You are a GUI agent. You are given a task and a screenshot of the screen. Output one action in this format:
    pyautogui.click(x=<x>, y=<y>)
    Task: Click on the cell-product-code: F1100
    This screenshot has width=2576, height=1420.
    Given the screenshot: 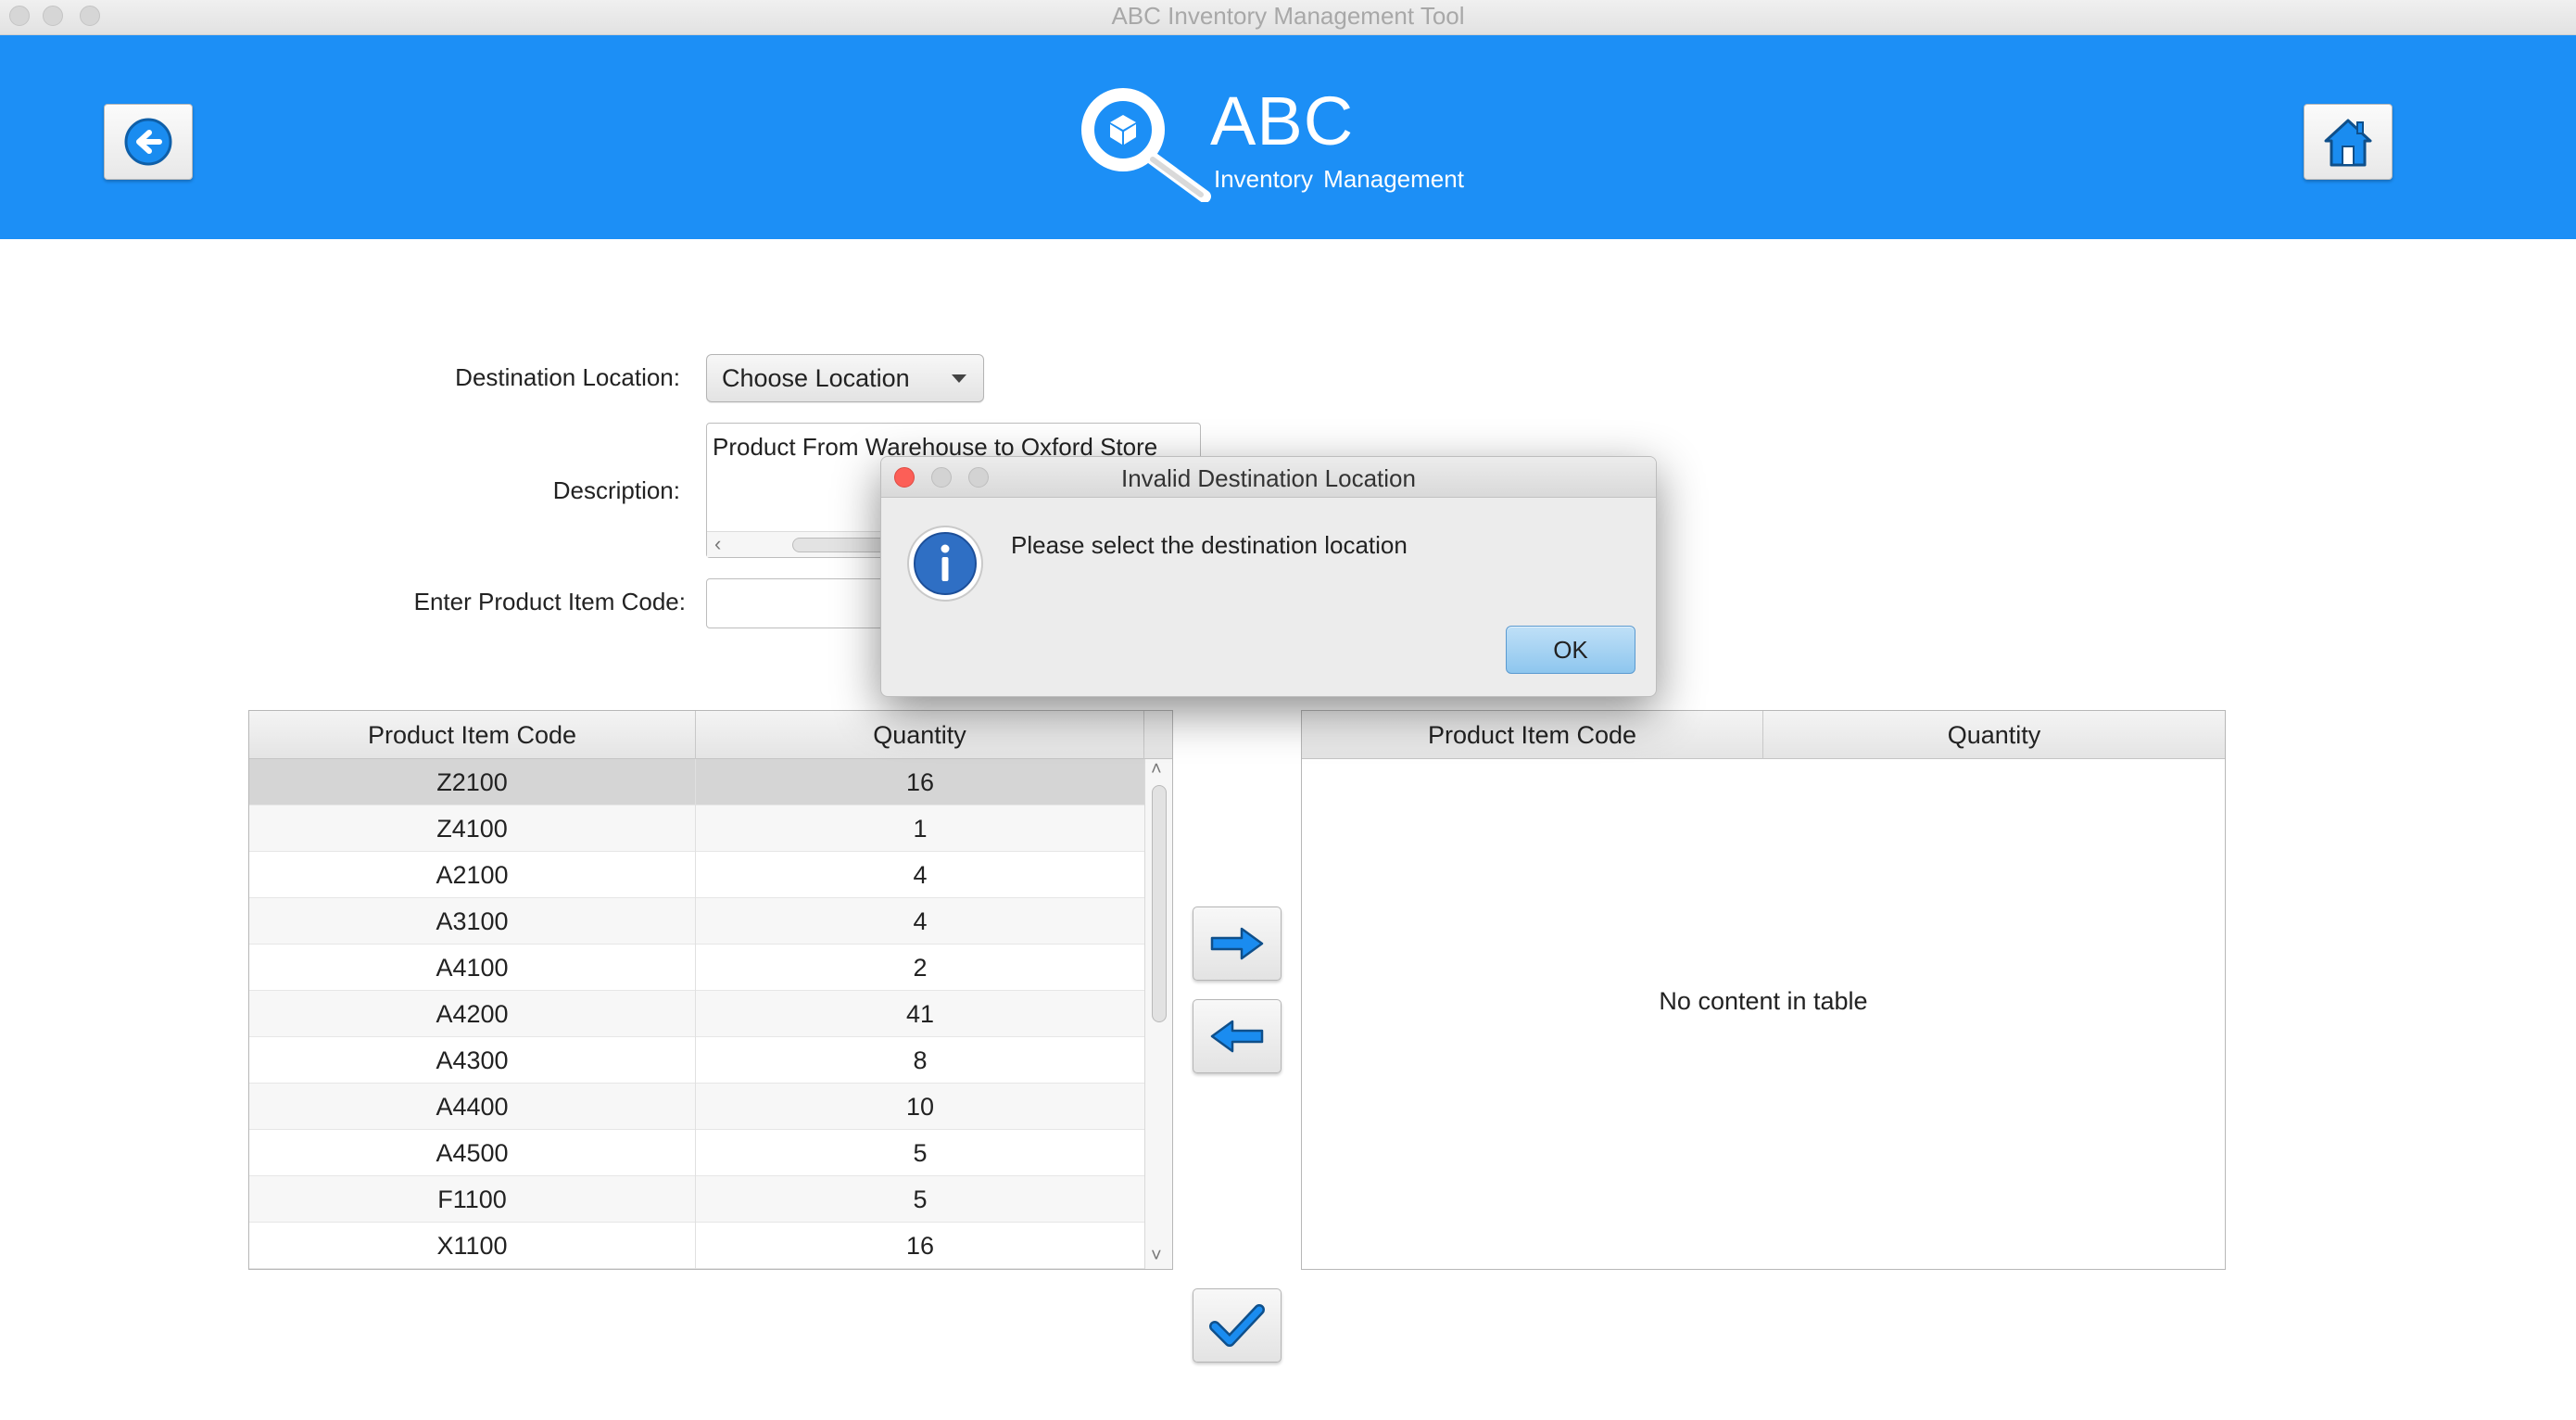 What is the action you would take?
    pyautogui.click(x=473, y=1199)
    